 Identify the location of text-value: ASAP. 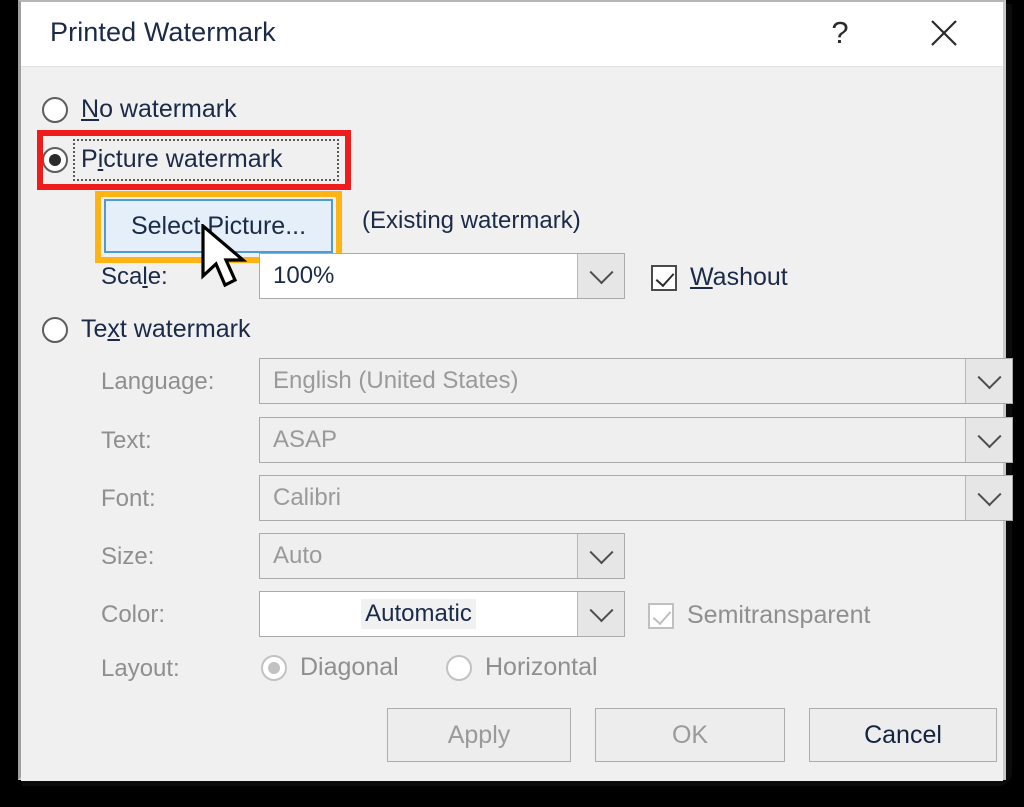
(305, 439).